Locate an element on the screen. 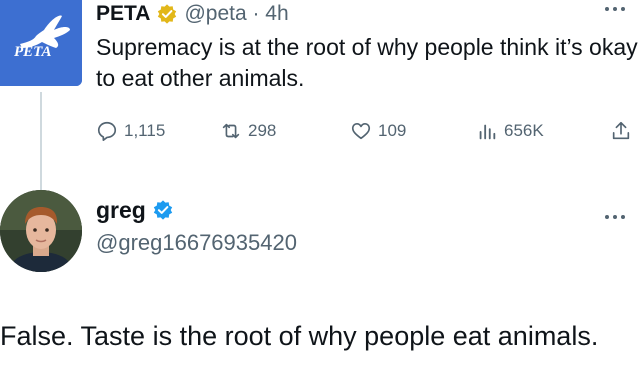 Image resolution: width=640 pixels, height=390 pixels. reply-author-name: greg is located at coordinates (121, 210).